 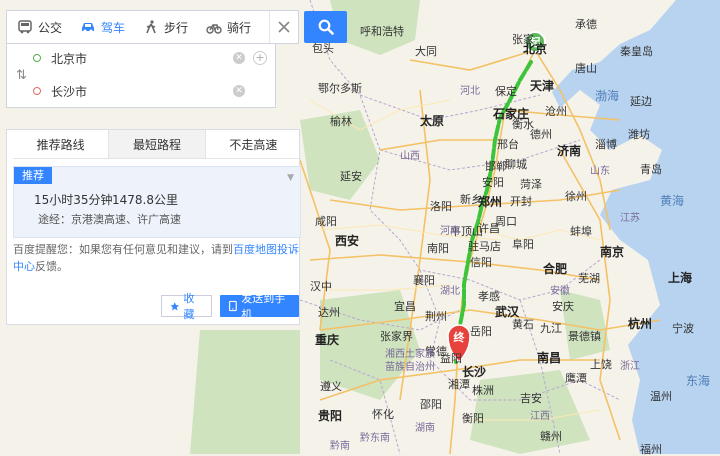 What do you see at coordinates (460, 337) in the screenshot?
I see `svg-text: 终` at bounding box center [460, 337].